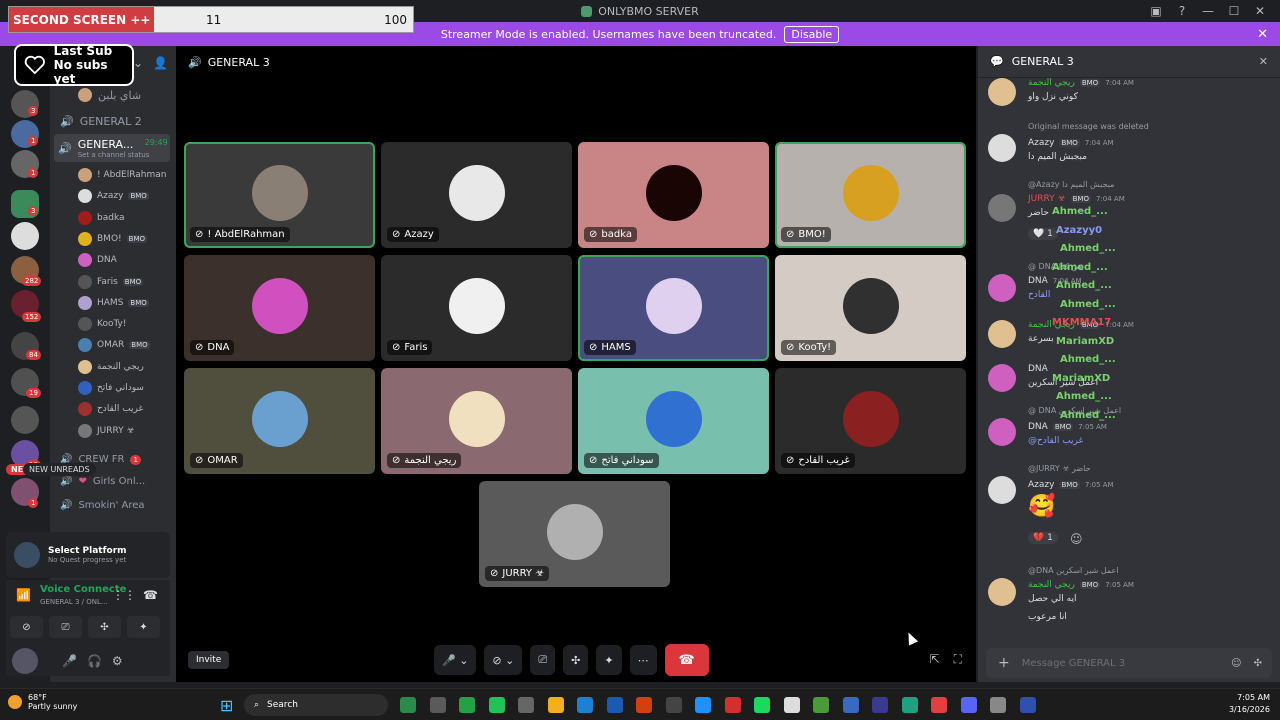 This screenshot has width=1280, height=720. What do you see at coordinates (209, 660) in the screenshot?
I see `invite-button: Invite` at bounding box center [209, 660].